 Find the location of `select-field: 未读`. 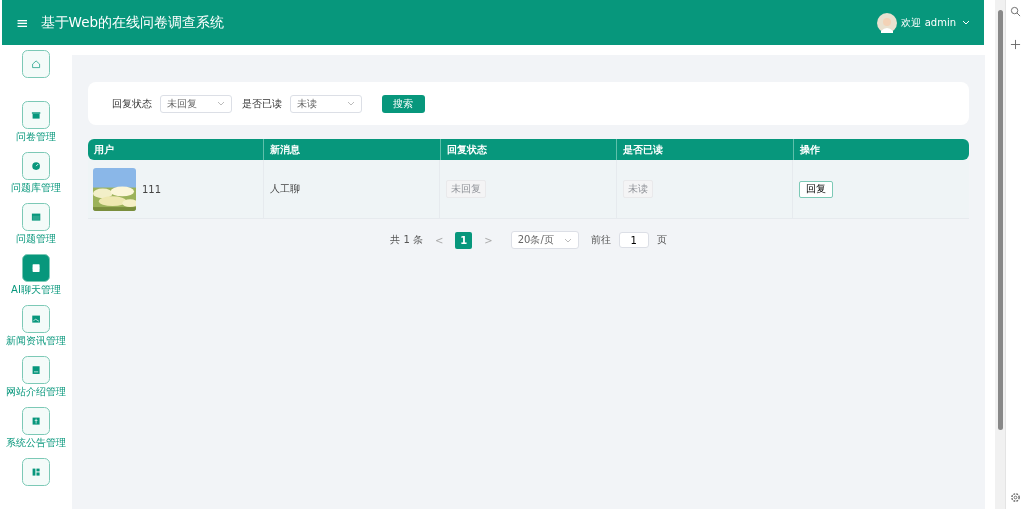

select-field: 未读 is located at coordinates (325, 103).